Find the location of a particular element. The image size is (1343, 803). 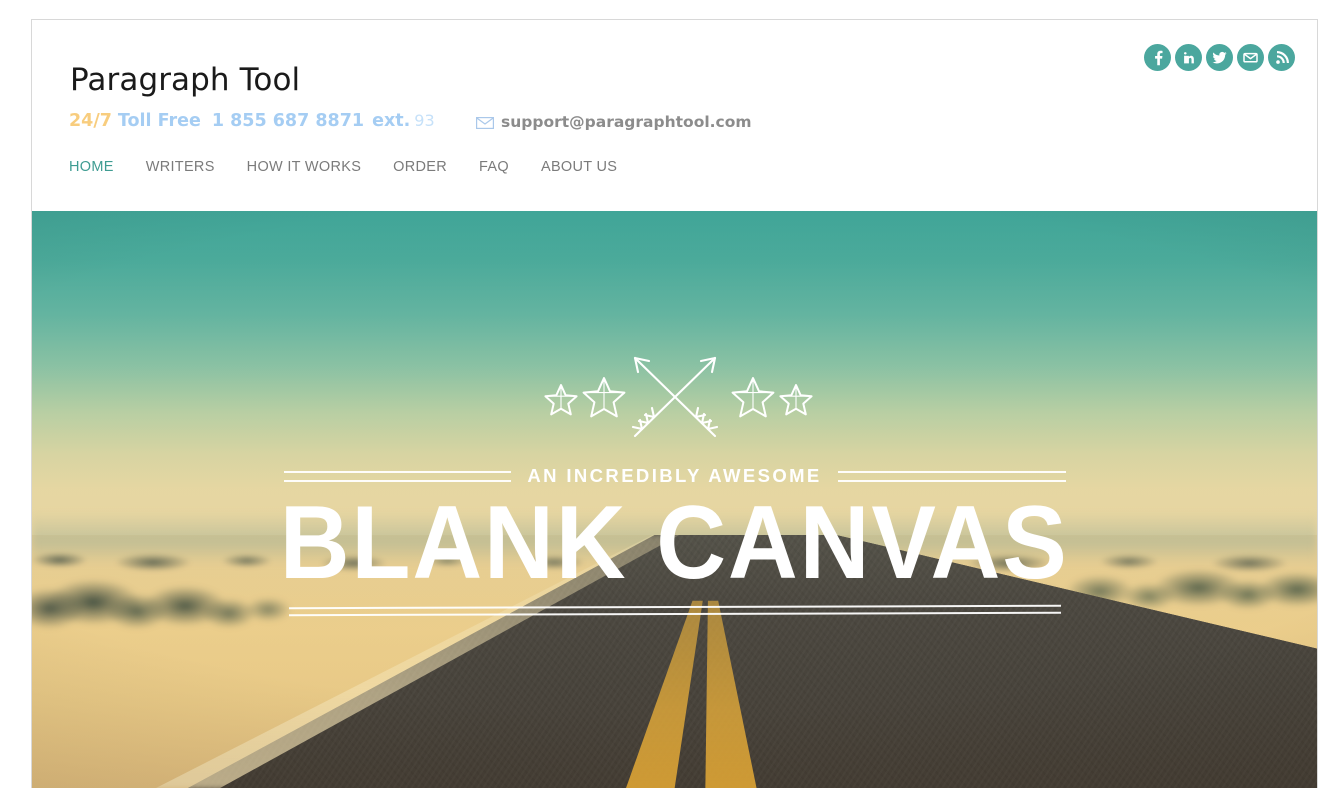

contact-phone-line: 24/7 Toll Free 1 855 687 8871 ext. 93 is located at coordinates (252, 121).